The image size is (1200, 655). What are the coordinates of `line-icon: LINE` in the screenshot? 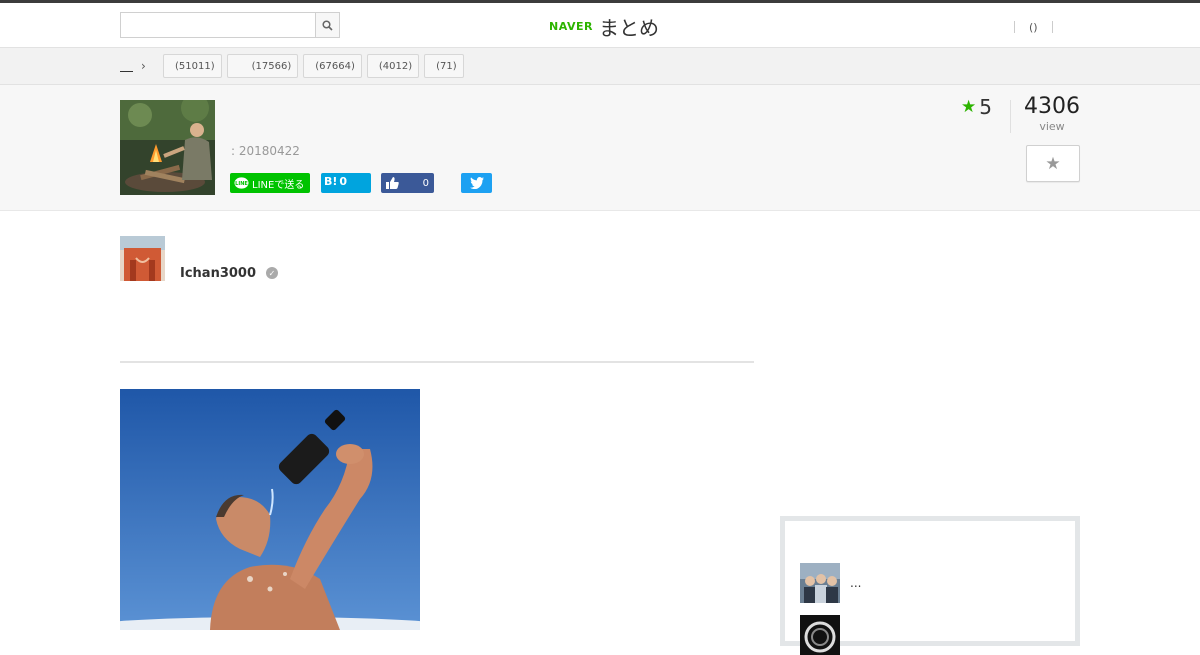 It's located at (241, 182).